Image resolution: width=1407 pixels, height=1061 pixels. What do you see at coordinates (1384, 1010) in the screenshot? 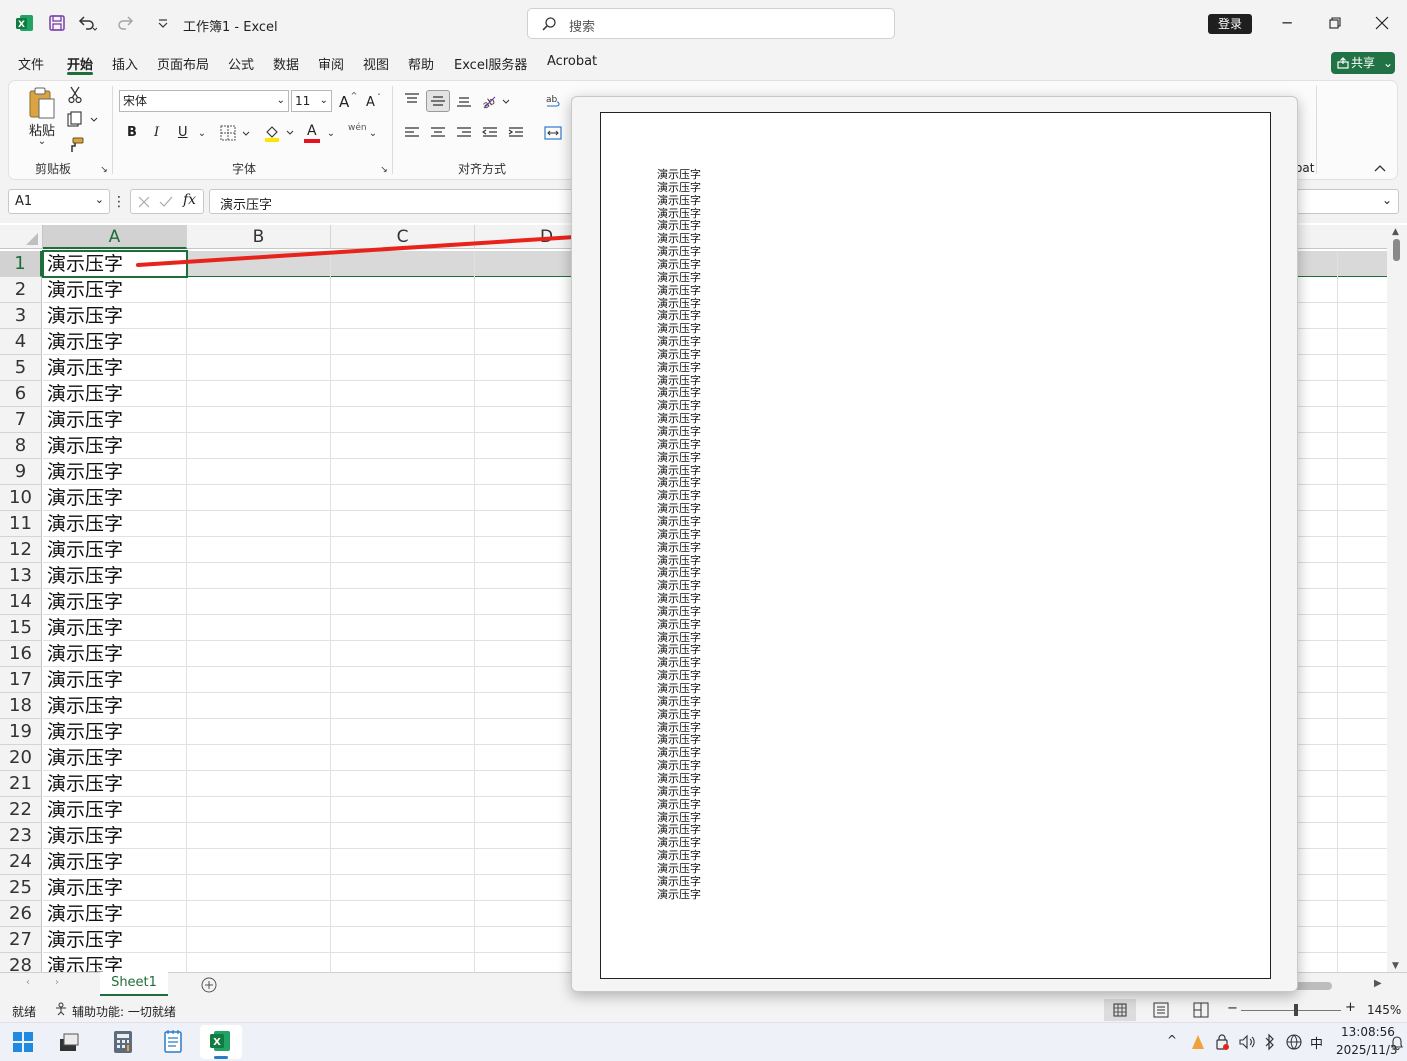
I see `zoom-level: 145%` at bounding box center [1384, 1010].